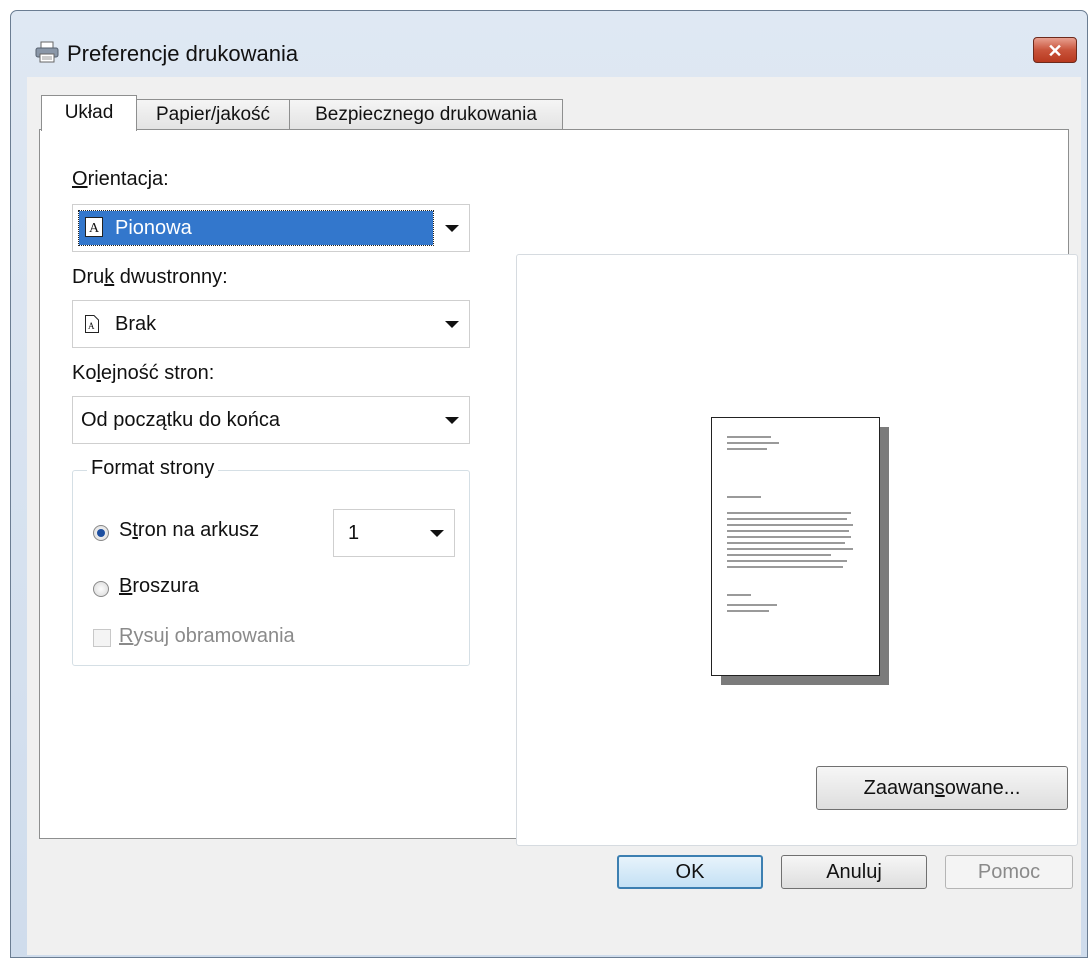 Image resolution: width=1090 pixels, height=963 pixels. I want to click on draw-borders-label: Rysuj obramowania, so click(207, 636).